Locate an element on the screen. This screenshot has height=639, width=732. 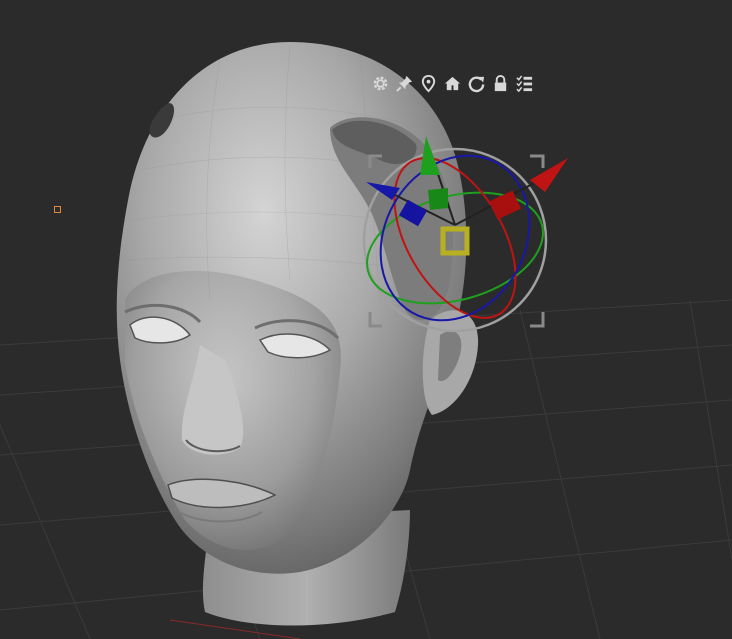
lock-icon is located at coordinates (500, 83).